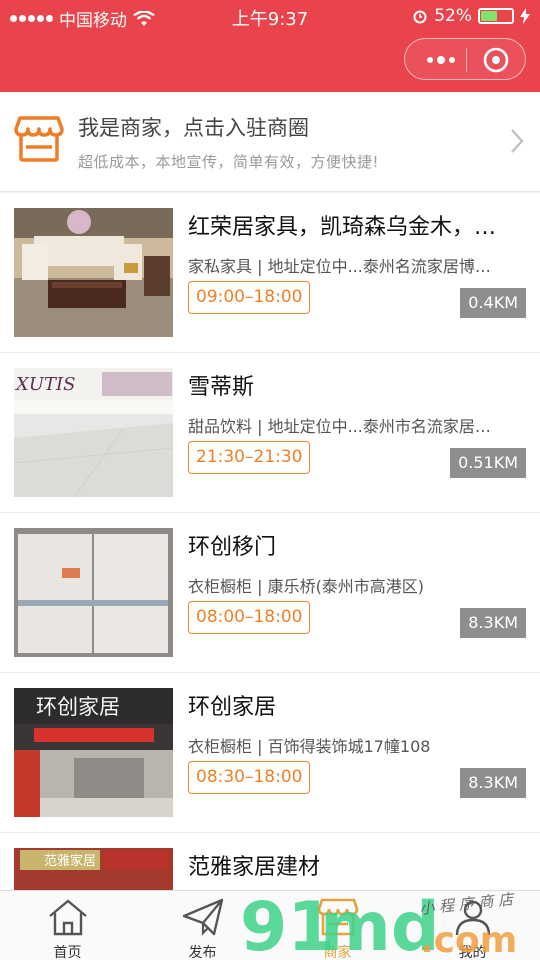 Image resolution: width=540 pixels, height=960 pixels. What do you see at coordinates (473, 918) in the screenshot?
I see `user-icon` at bounding box center [473, 918].